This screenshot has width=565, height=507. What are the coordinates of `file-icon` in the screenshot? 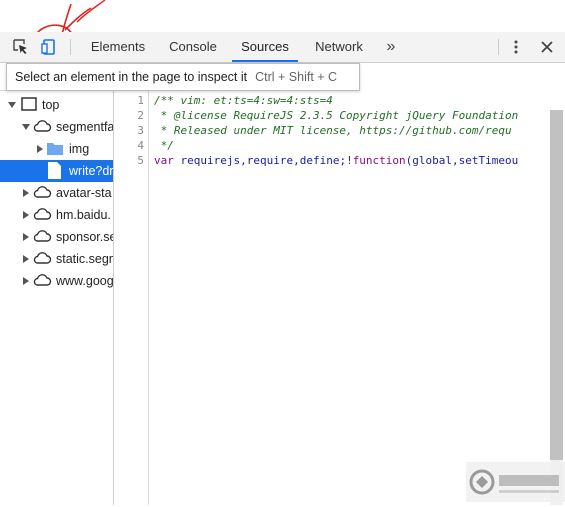 It's located at (54, 170).